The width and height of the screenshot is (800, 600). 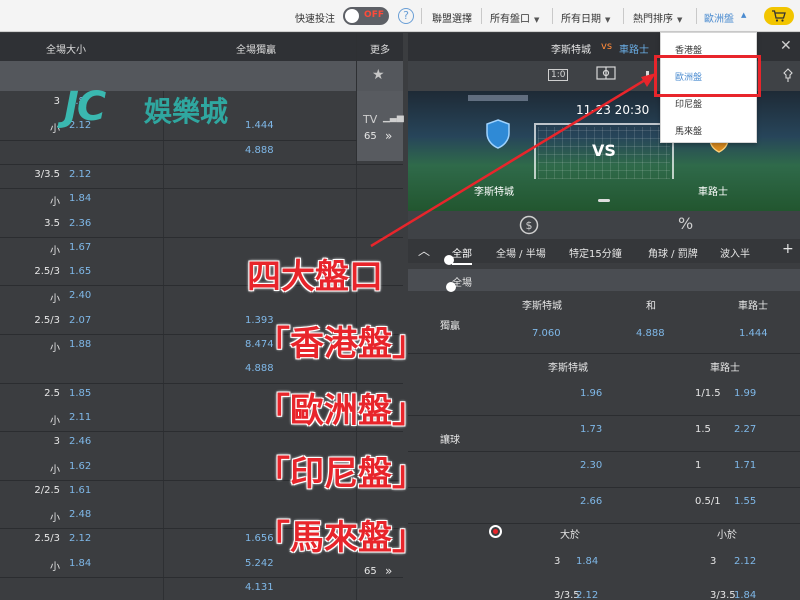 I want to click on ring-marker, so click(x=495, y=531).